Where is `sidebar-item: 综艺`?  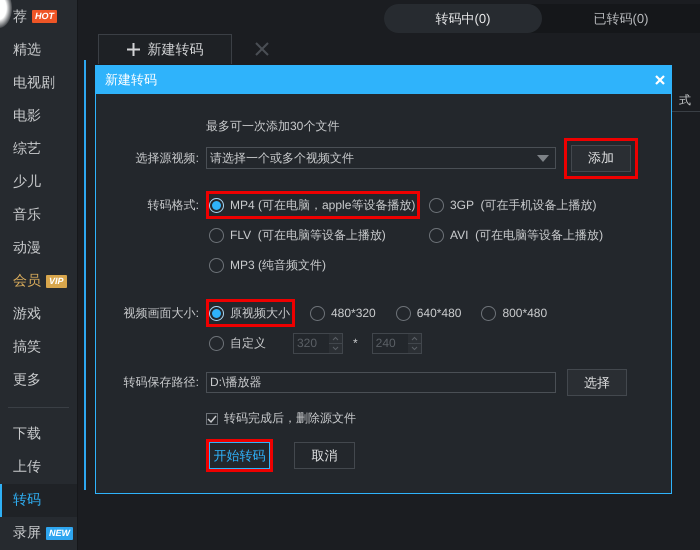
sidebar-item: 综艺 is located at coordinates (38, 149).